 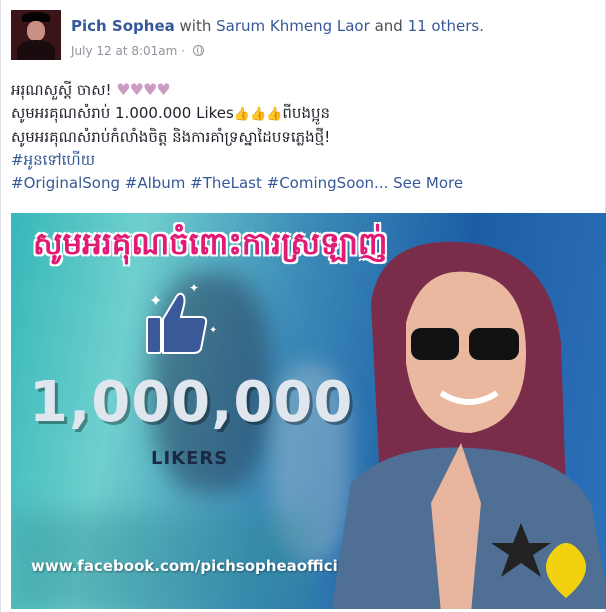 I want to click on globe-icon, so click(x=198, y=50).